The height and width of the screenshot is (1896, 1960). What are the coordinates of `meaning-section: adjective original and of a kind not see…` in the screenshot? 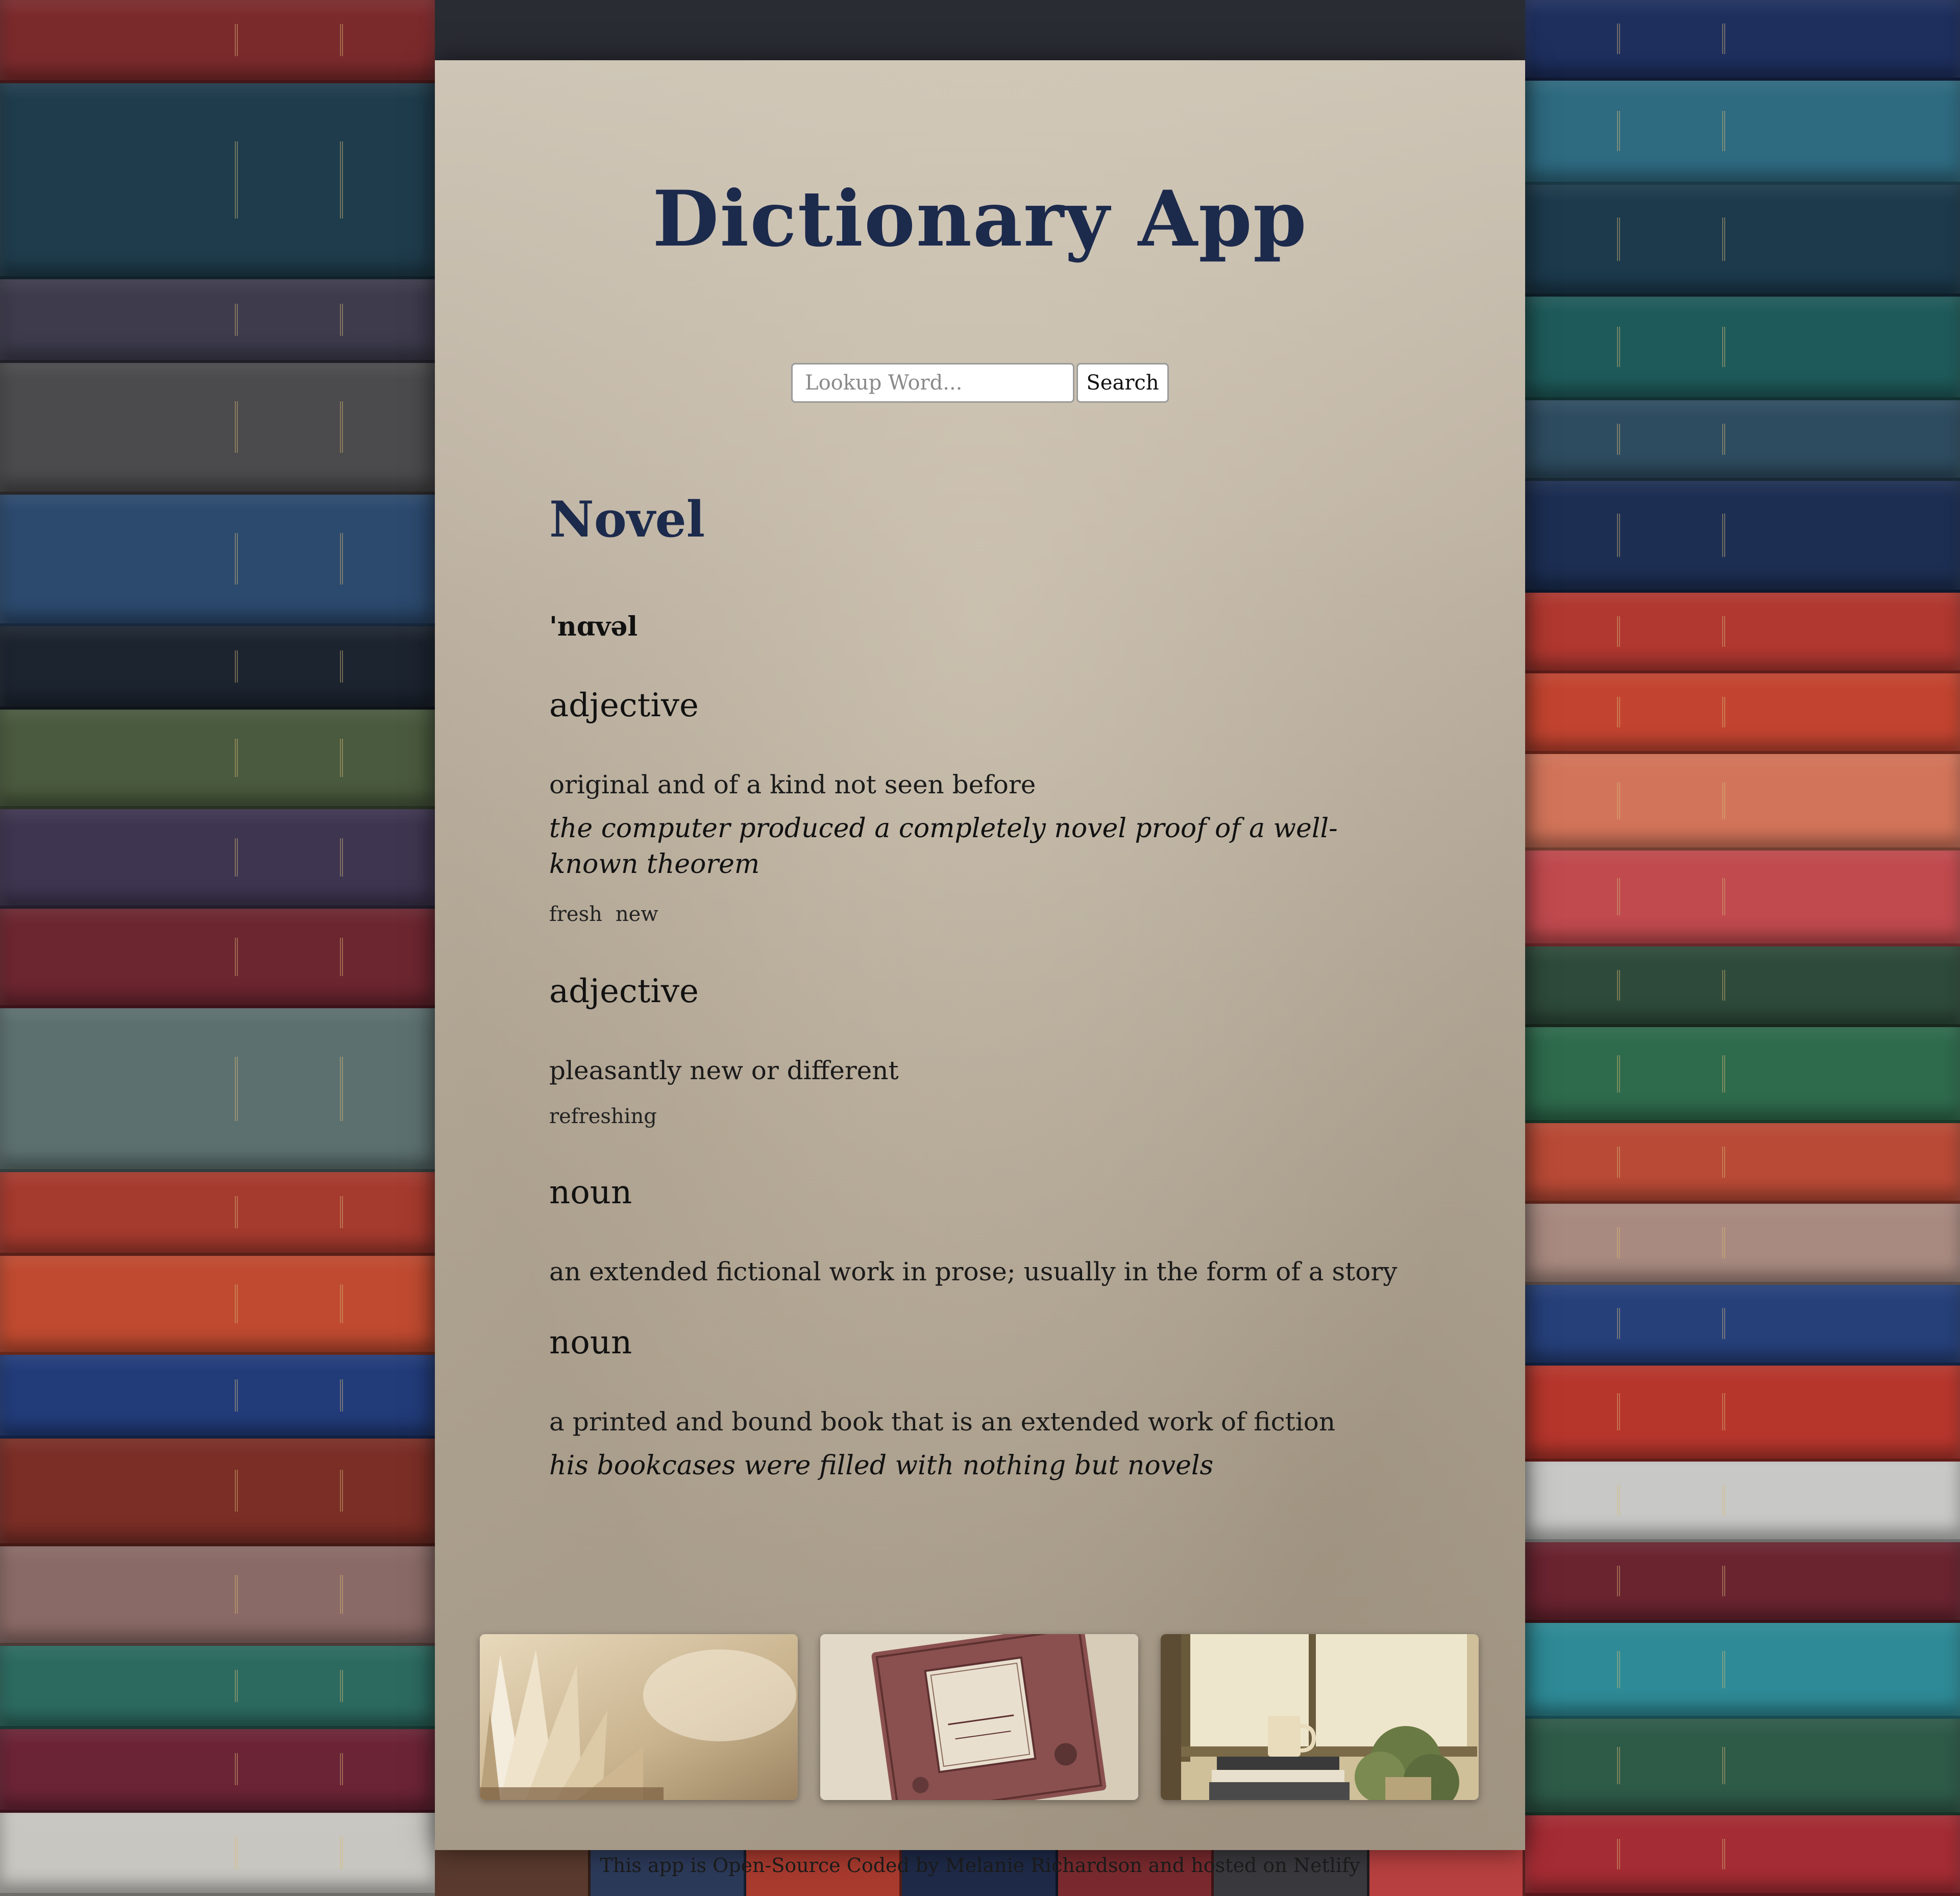 It's located at (983, 806).